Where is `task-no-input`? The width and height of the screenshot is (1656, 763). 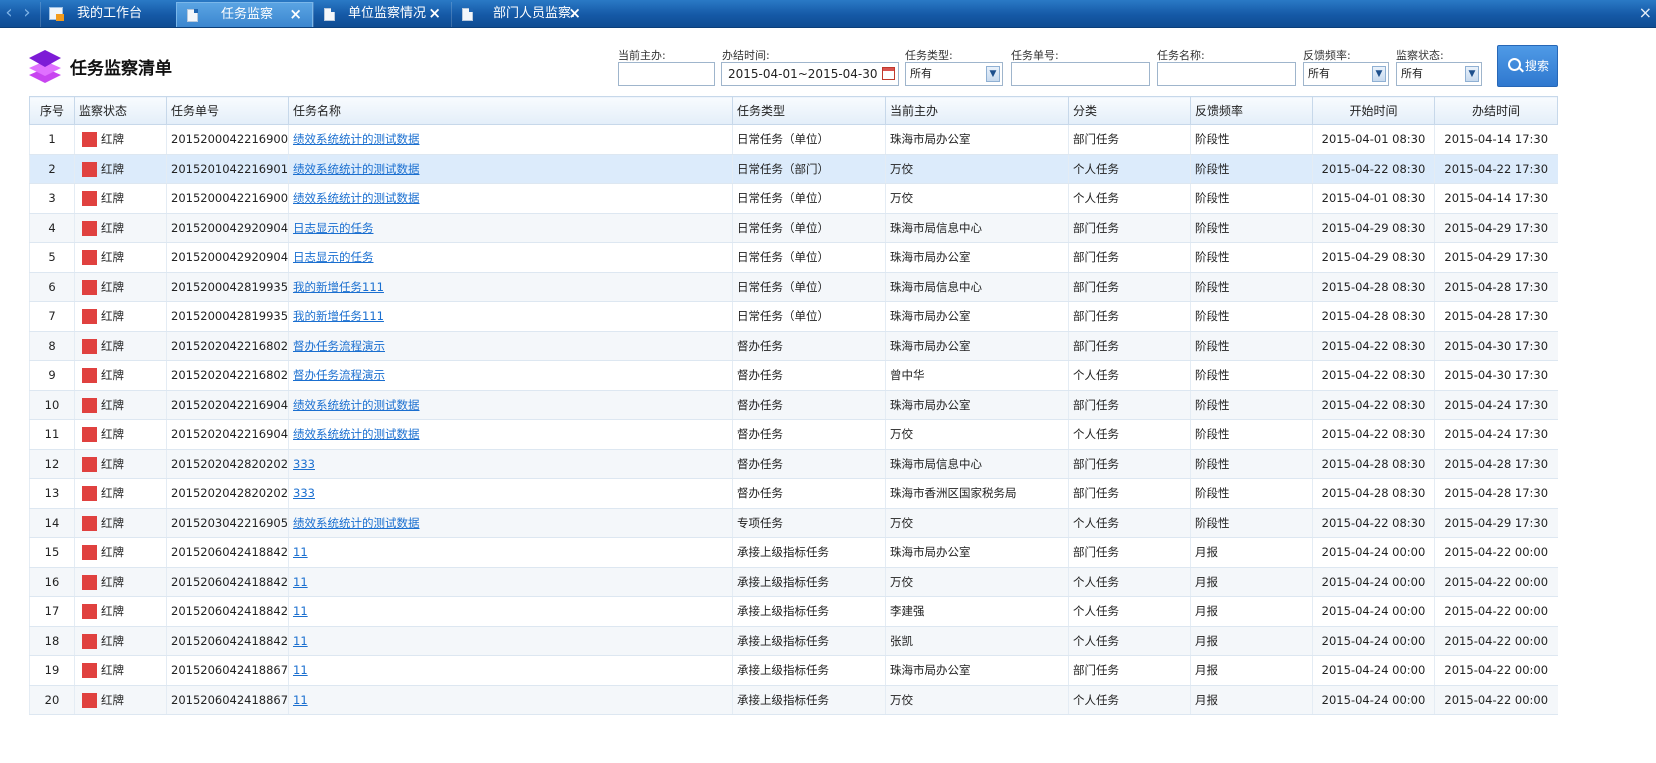
task-no-input is located at coordinates (1080, 74).